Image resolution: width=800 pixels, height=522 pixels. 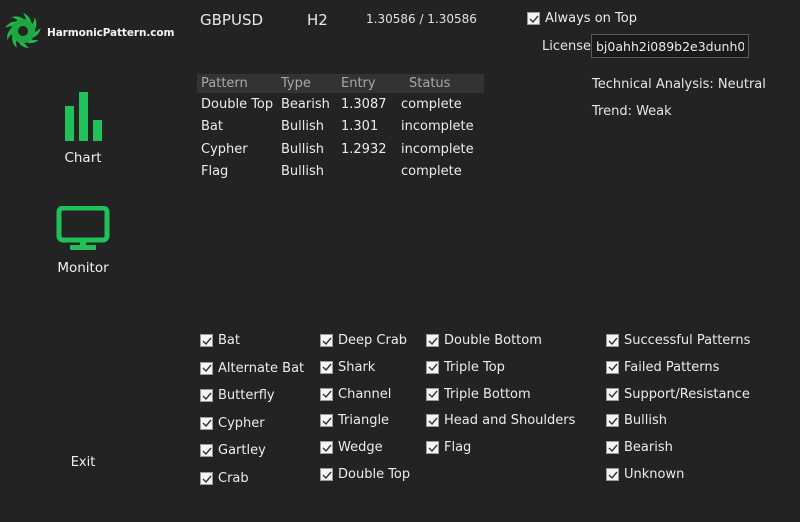 I want to click on filter-checkbox-cypher: Cypher, so click(x=232, y=423).